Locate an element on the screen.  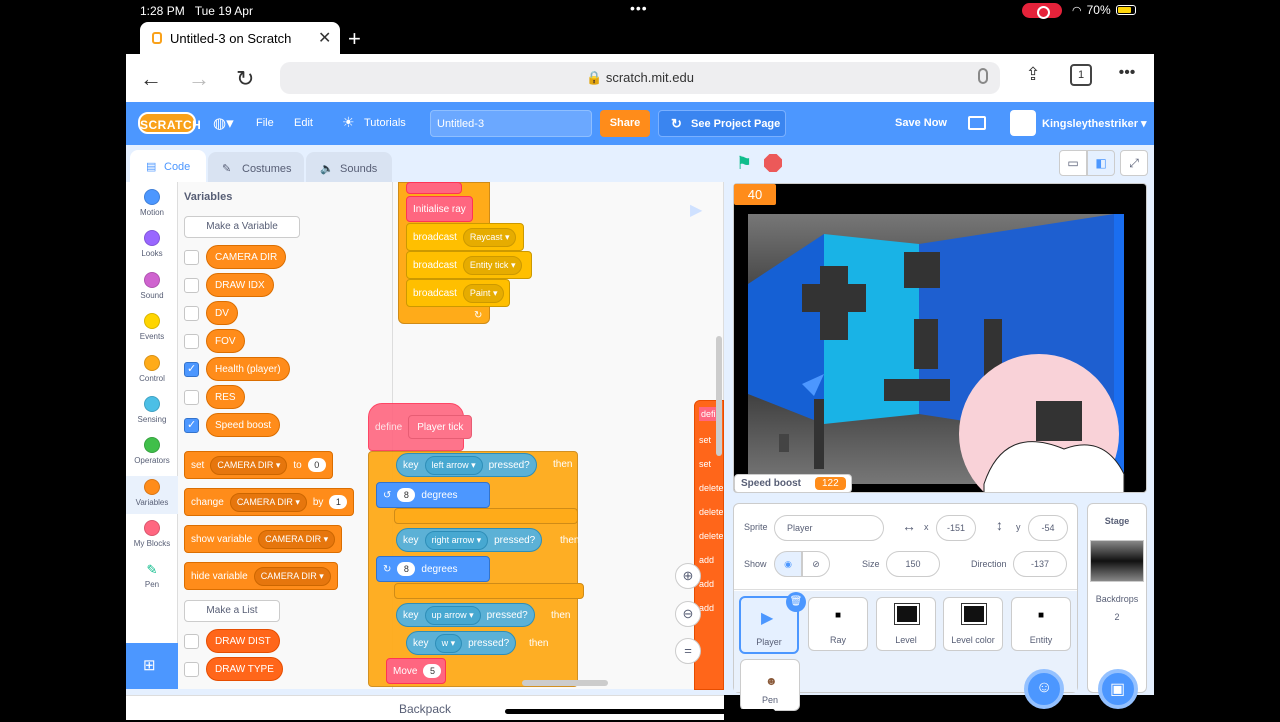
zoom-out-icon: ⊖ is located at coordinates (688, 614).